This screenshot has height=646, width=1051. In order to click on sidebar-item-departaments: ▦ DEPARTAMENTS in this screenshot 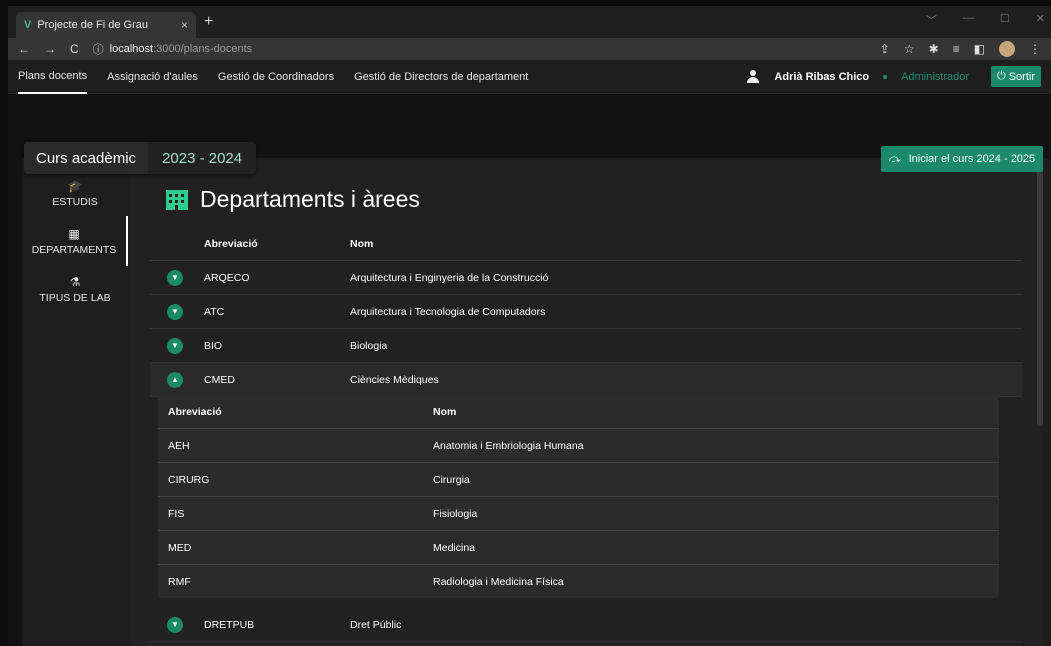, I will do `click(75, 241)`.